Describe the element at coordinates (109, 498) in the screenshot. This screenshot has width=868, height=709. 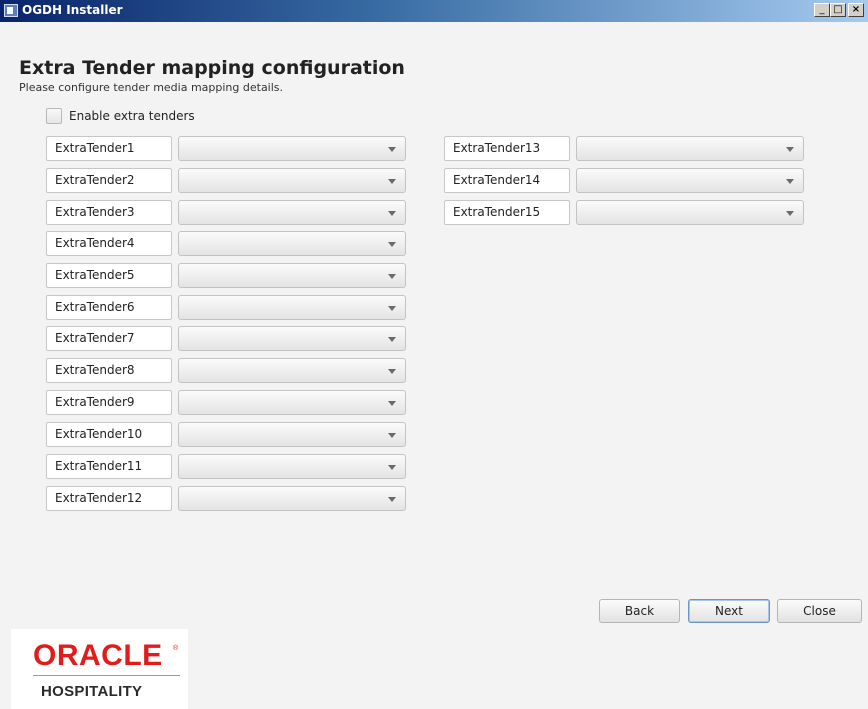
I see `tender-name-field: ExtraTender12` at that location.